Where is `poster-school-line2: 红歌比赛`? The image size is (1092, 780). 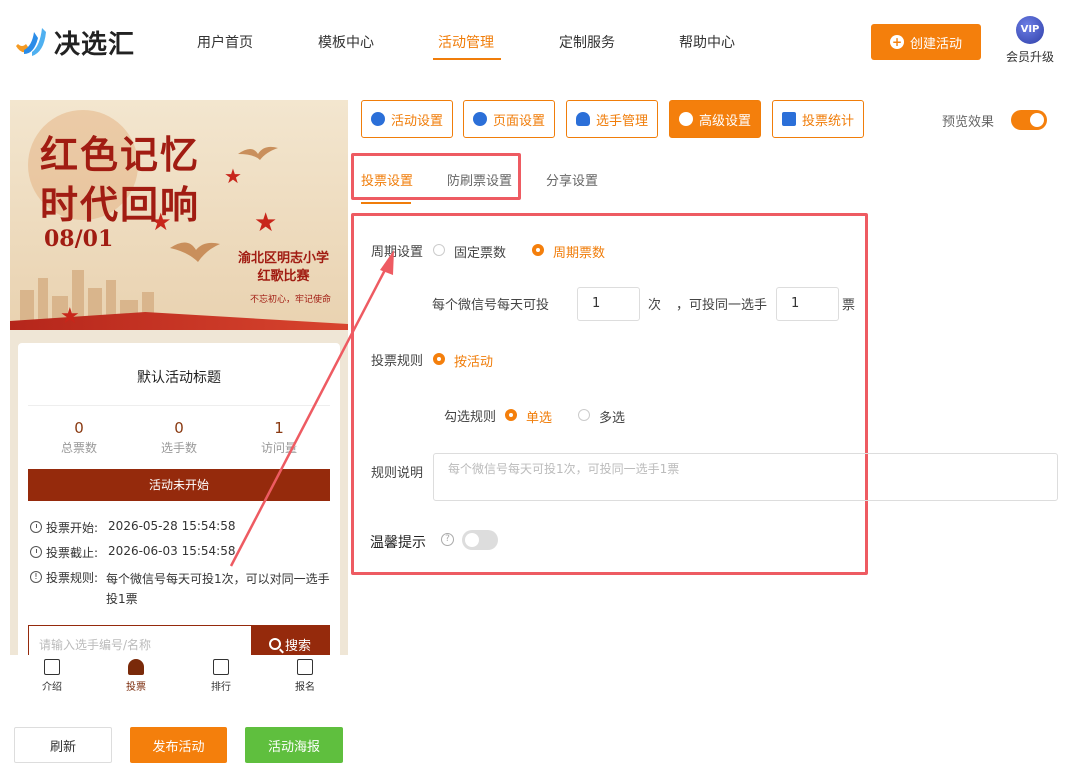 poster-school-line2: 红歌比赛 is located at coordinates (283, 276).